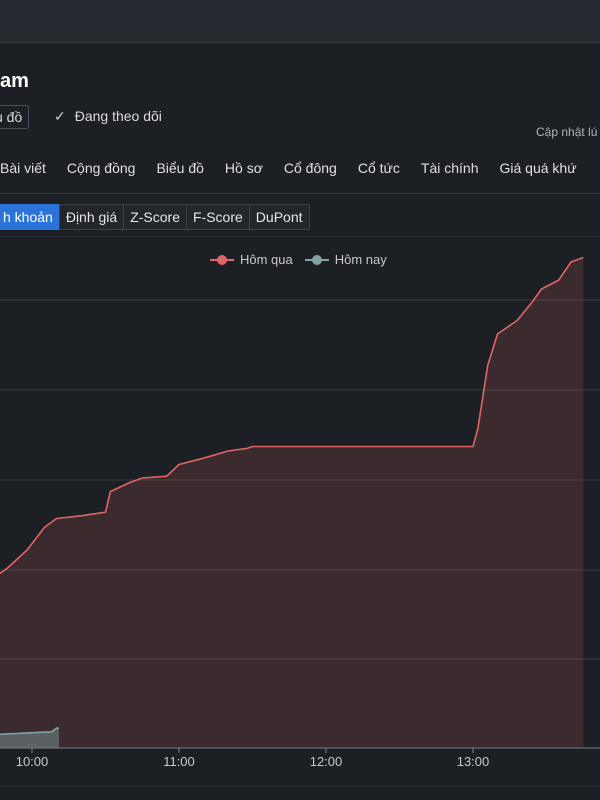  Describe the element at coordinates (326, 761) in the screenshot. I see `x-tick-label: 12:00` at that location.